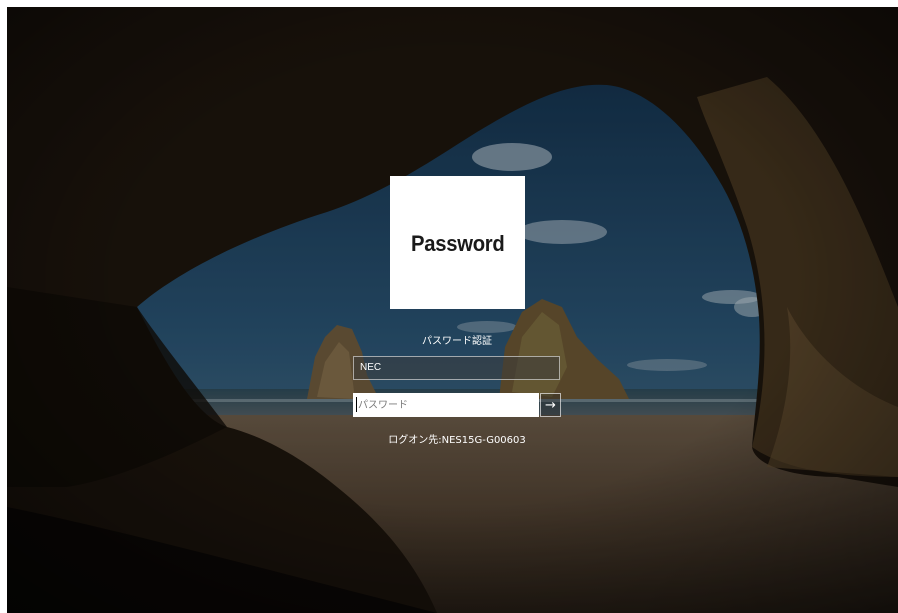 The image size is (898, 613). I want to click on user-tile-label: Password, so click(457, 243).